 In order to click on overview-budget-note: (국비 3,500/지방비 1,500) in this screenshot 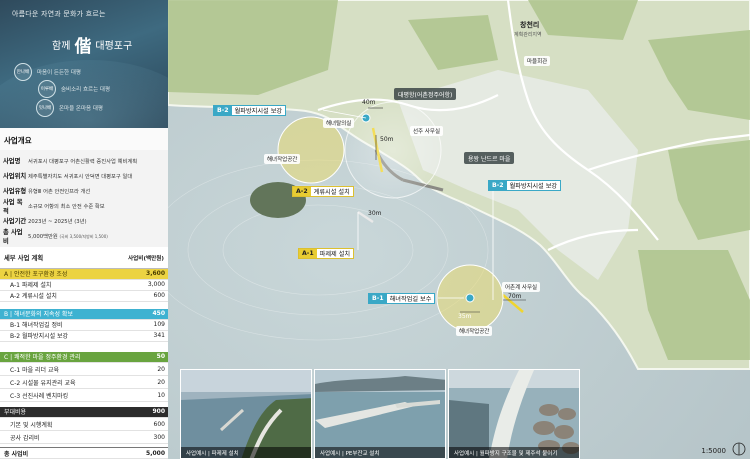, I will do `click(83, 236)`.